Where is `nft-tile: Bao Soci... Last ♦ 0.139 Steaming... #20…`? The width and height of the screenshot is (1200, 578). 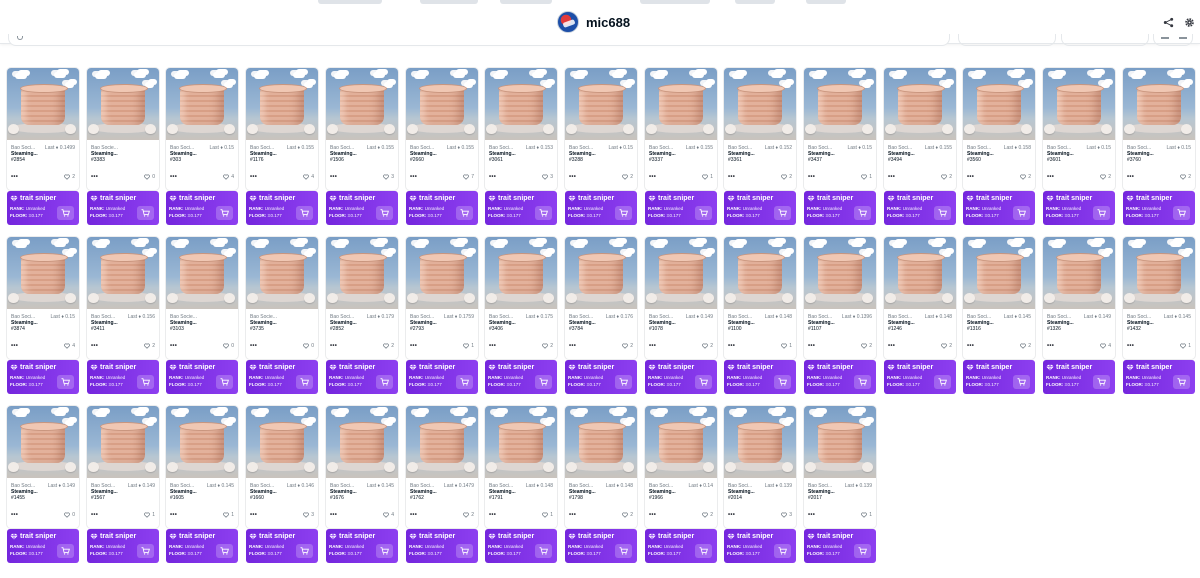 nft-tile: Bao Soci... Last ♦ 0.139 Steaming... #20… is located at coordinates (760, 467).